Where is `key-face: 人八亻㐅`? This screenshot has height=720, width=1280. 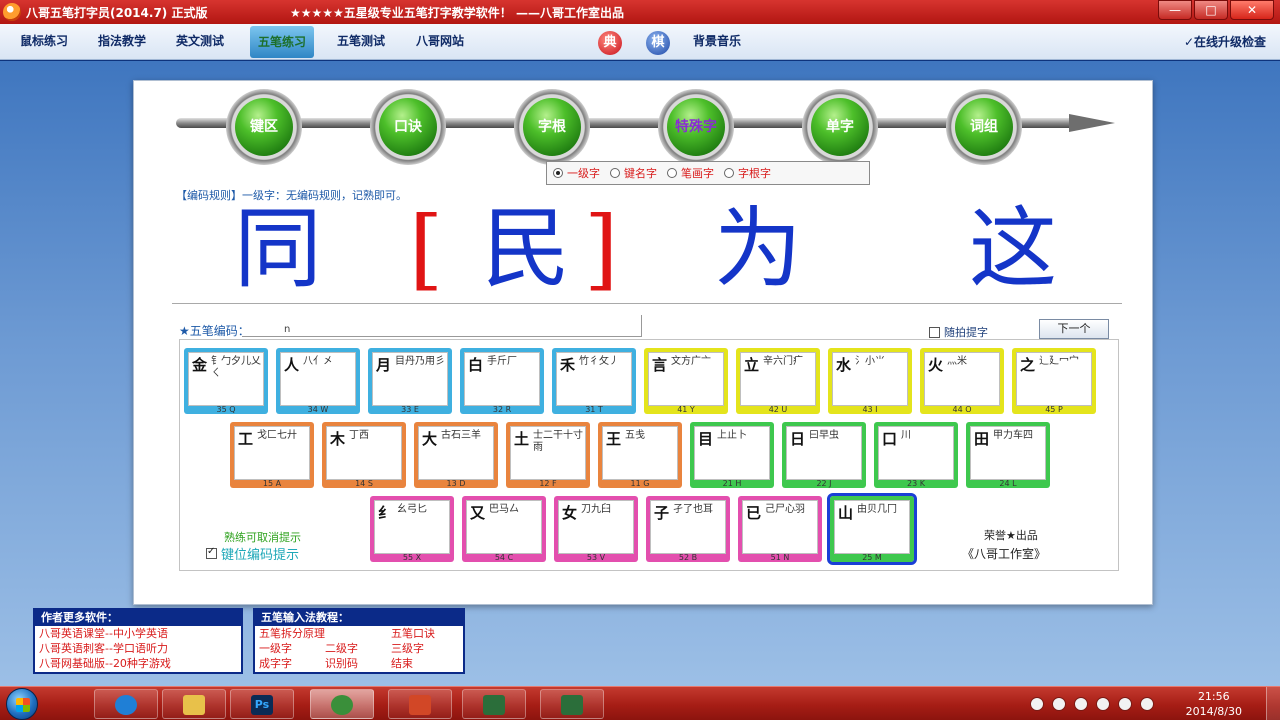
key-face: 人八亻㐅 is located at coordinates (318, 379).